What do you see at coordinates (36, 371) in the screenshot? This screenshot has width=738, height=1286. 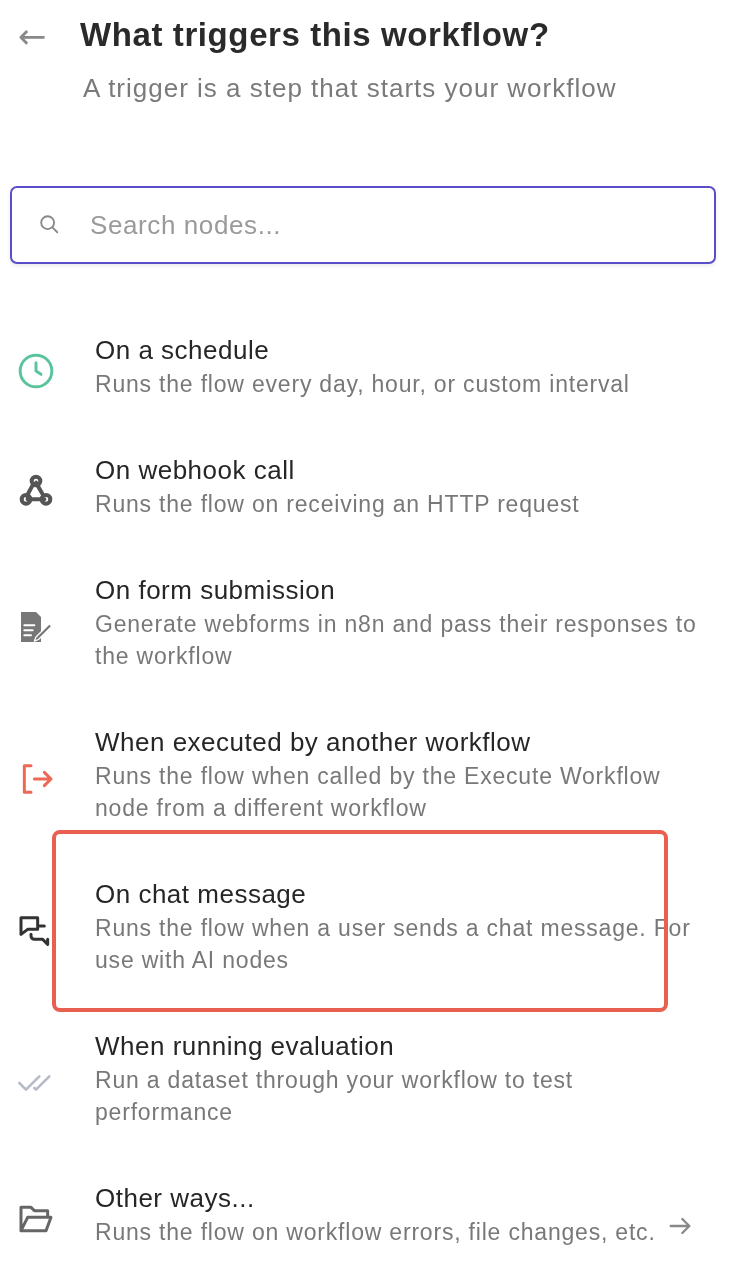 I see `clock-icon` at bounding box center [36, 371].